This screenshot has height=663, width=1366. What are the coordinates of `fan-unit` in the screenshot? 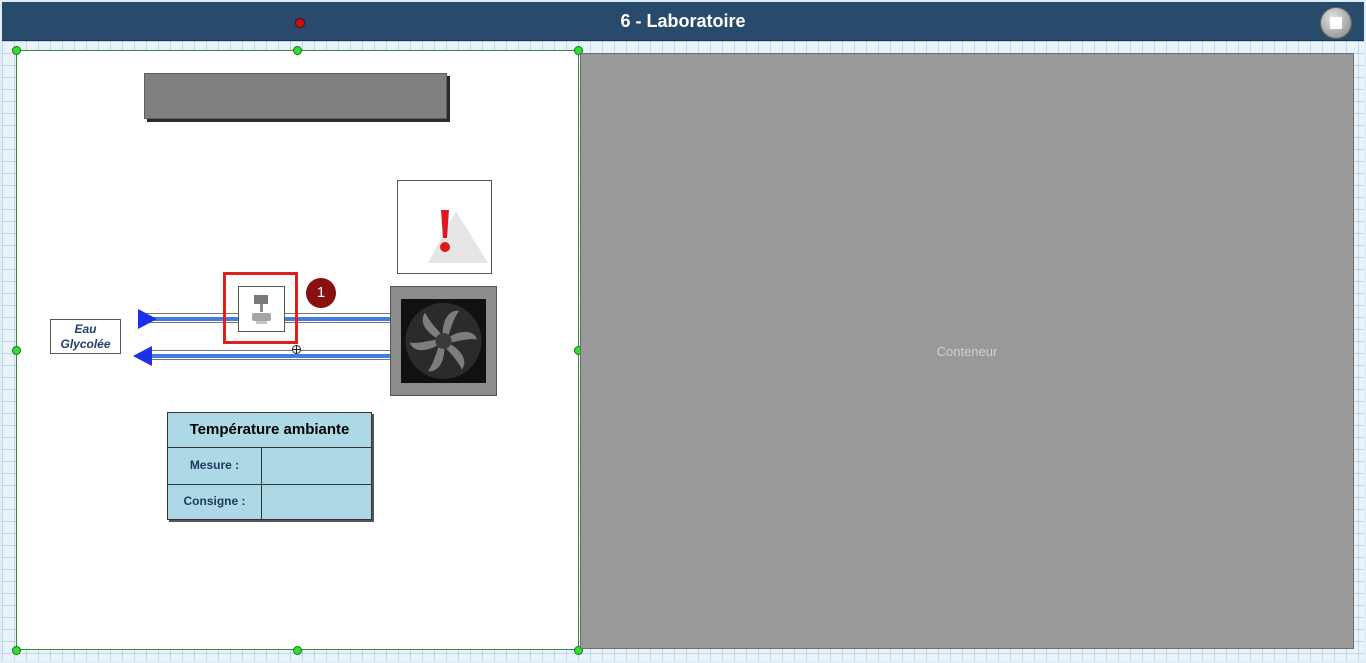 It's located at (443, 341).